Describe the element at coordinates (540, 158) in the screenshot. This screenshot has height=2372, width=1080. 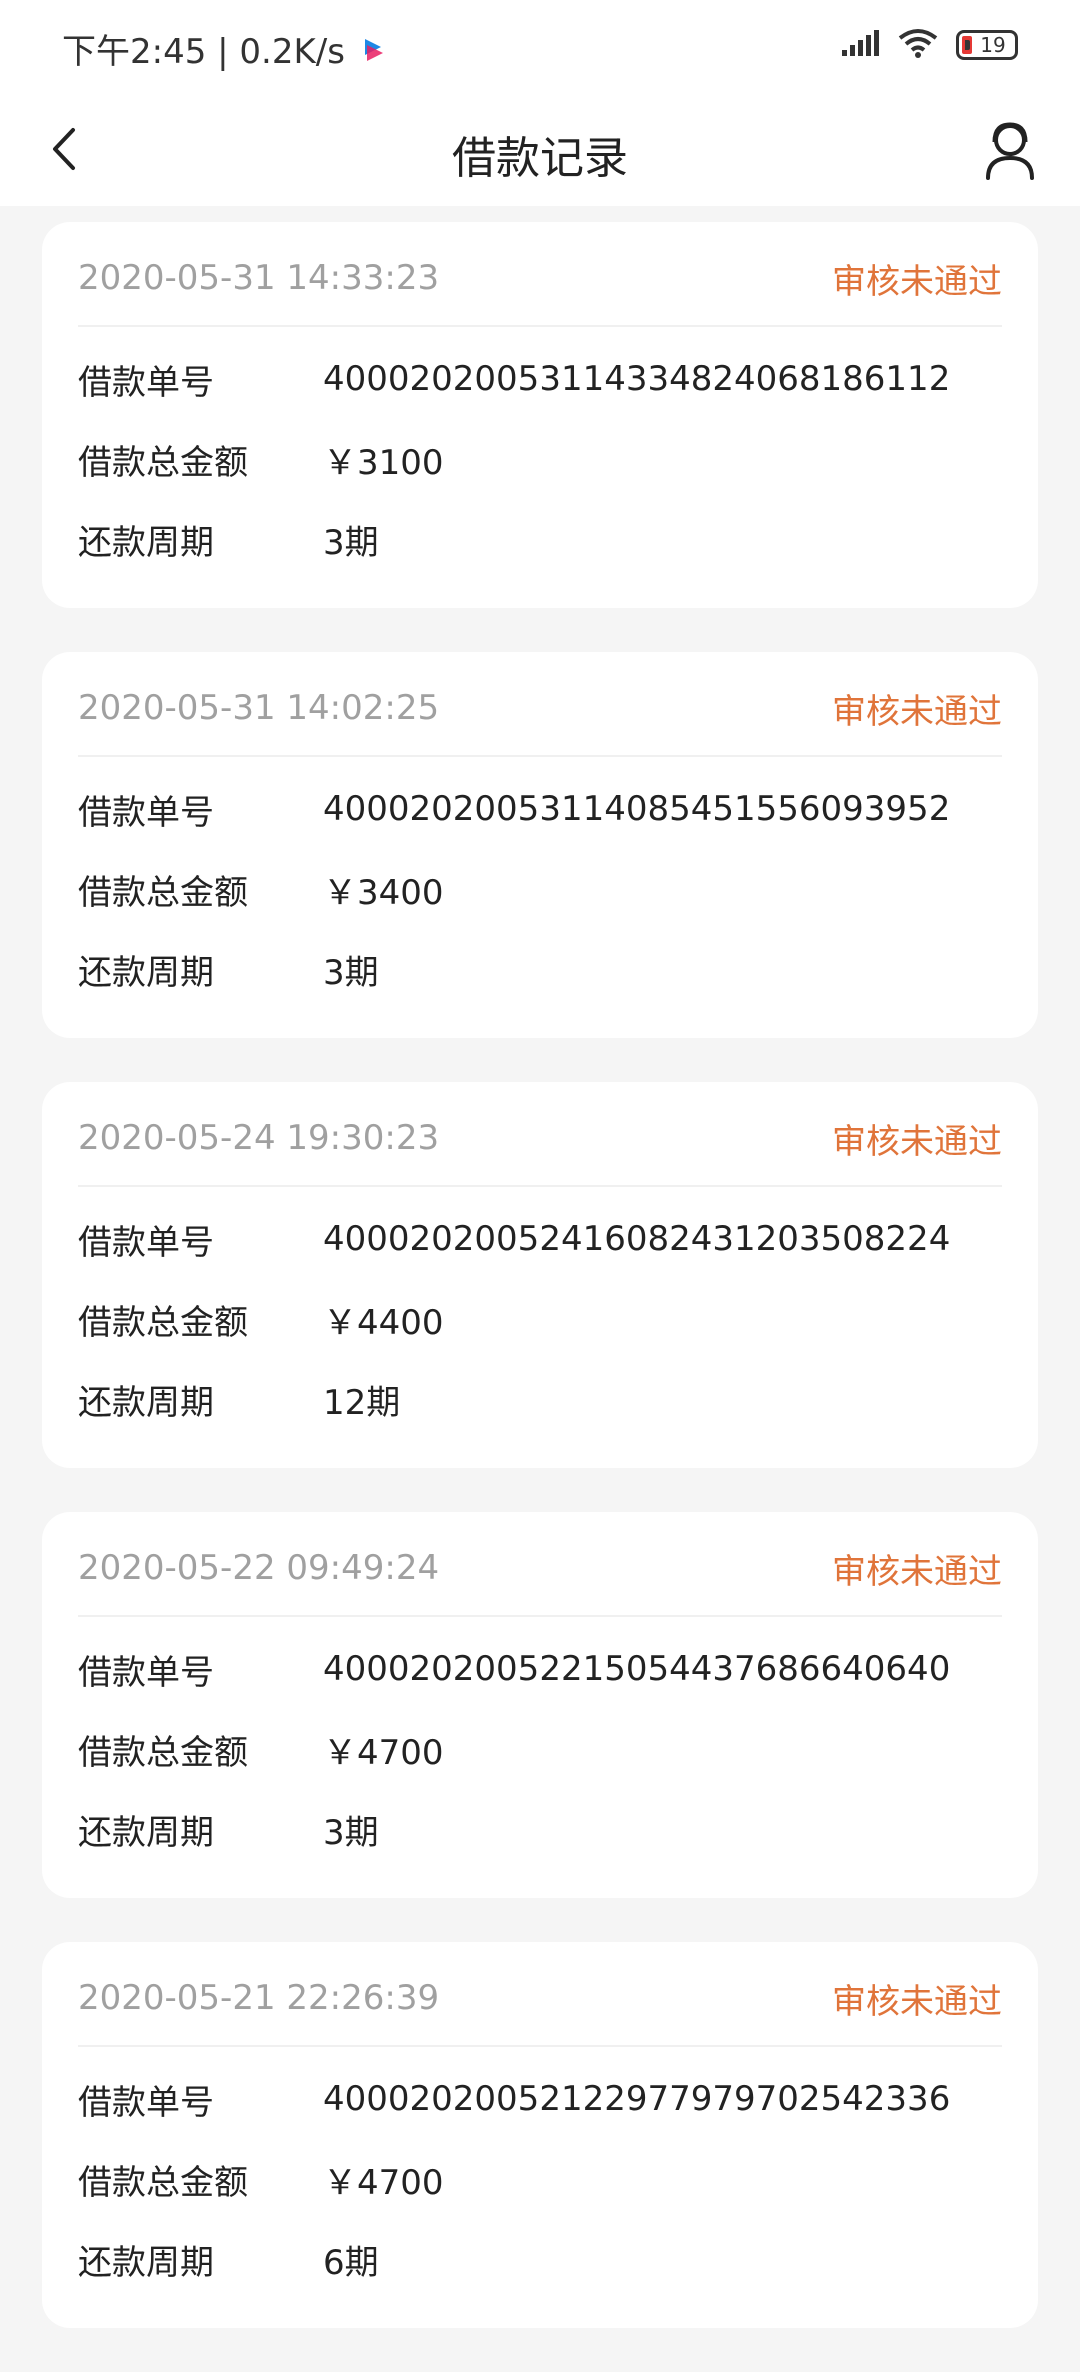
I see `page-title: 借款记录` at that location.